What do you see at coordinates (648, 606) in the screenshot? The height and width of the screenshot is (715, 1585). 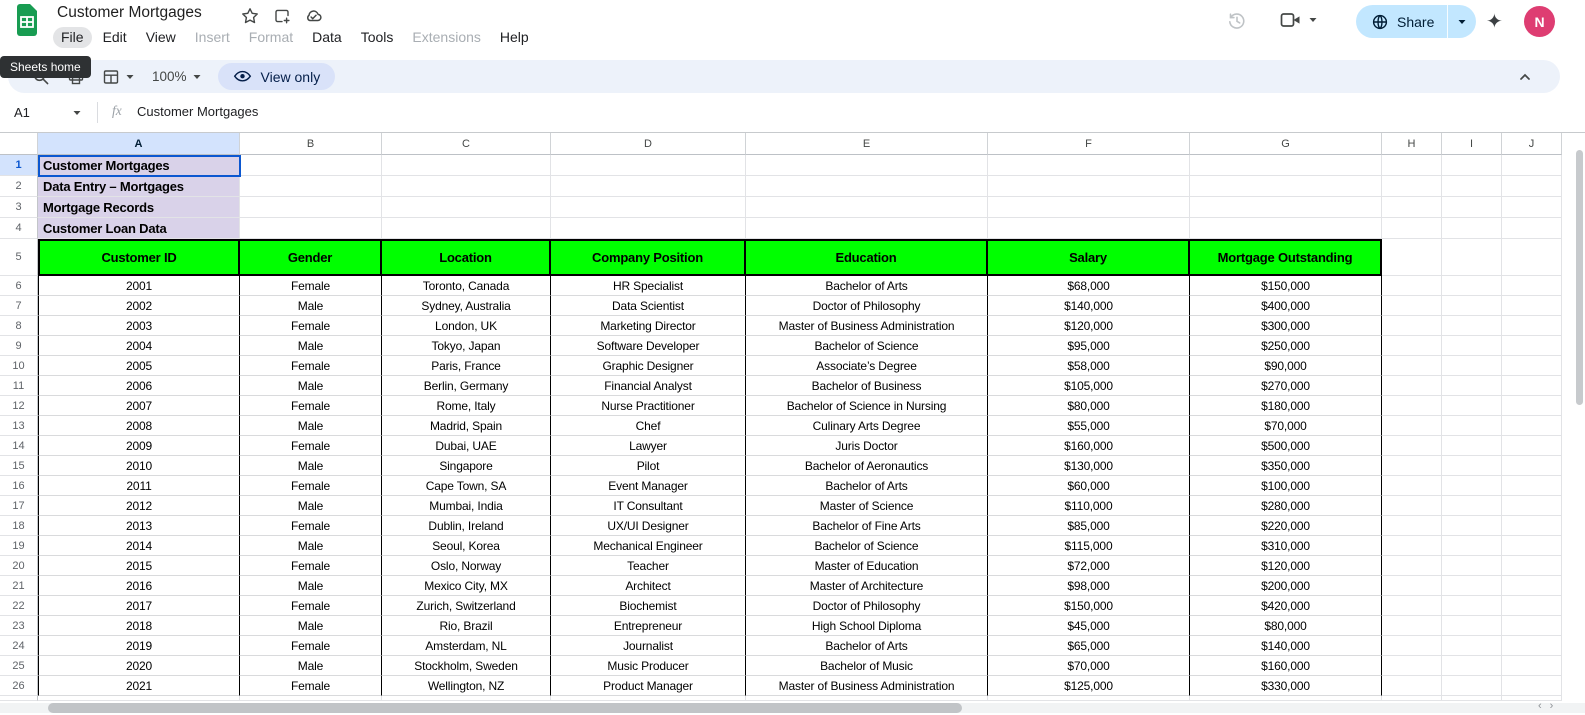 I see `cell-D22: Biochemist` at bounding box center [648, 606].